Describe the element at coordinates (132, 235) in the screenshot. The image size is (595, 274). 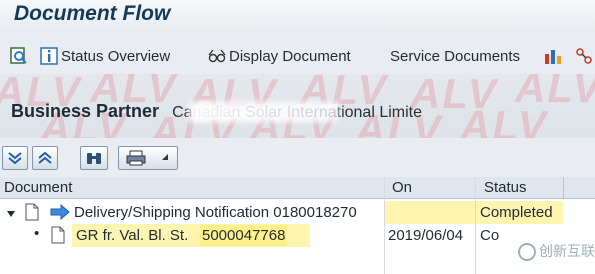
I see `document-cell-prefix: GR fr. Val. Bl. St.` at that location.